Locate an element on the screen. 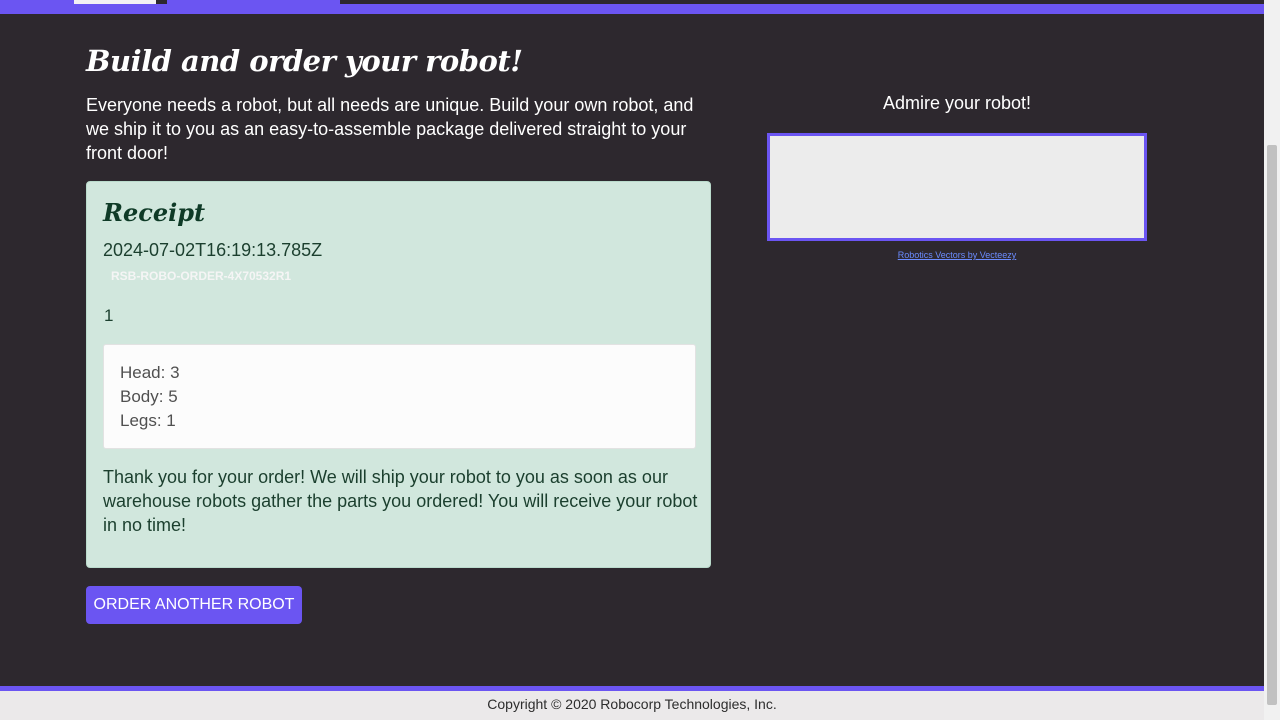  part-legs: Legs: 1 is located at coordinates (148, 420).